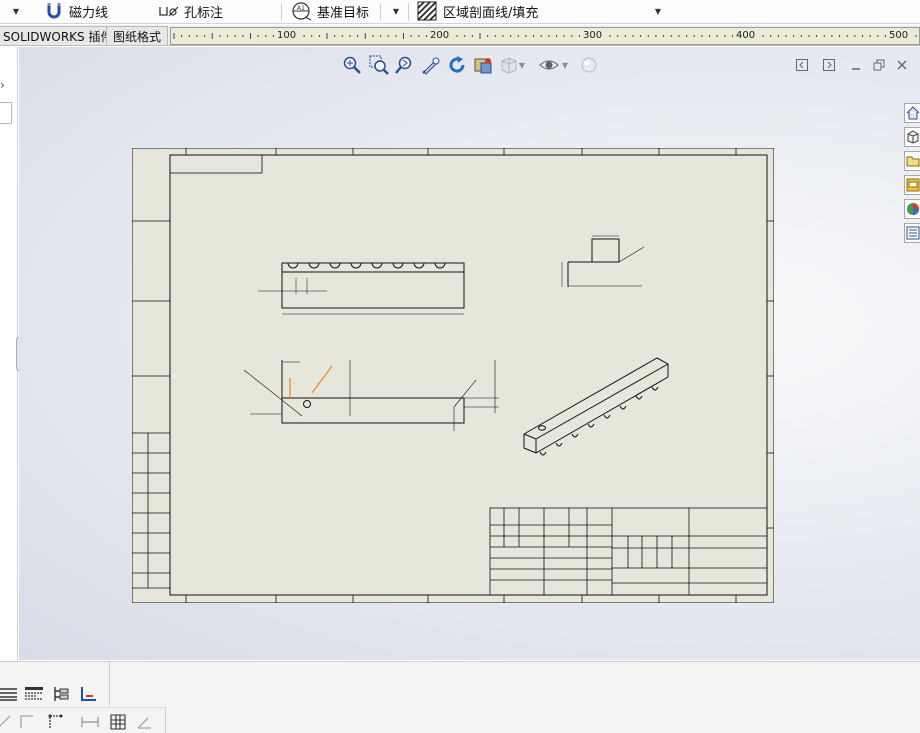 This screenshot has width=920, height=733. What do you see at coordinates (89, 13) in the screenshot?
I see `magnet-line-label: 磁力线` at bounding box center [89, 13].